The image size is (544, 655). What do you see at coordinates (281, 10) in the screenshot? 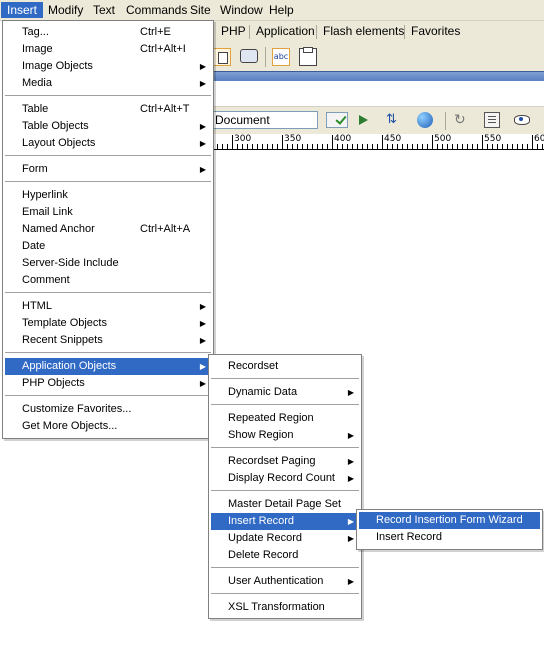
I see `menu-help: Help` at bounding box center [281, 10].